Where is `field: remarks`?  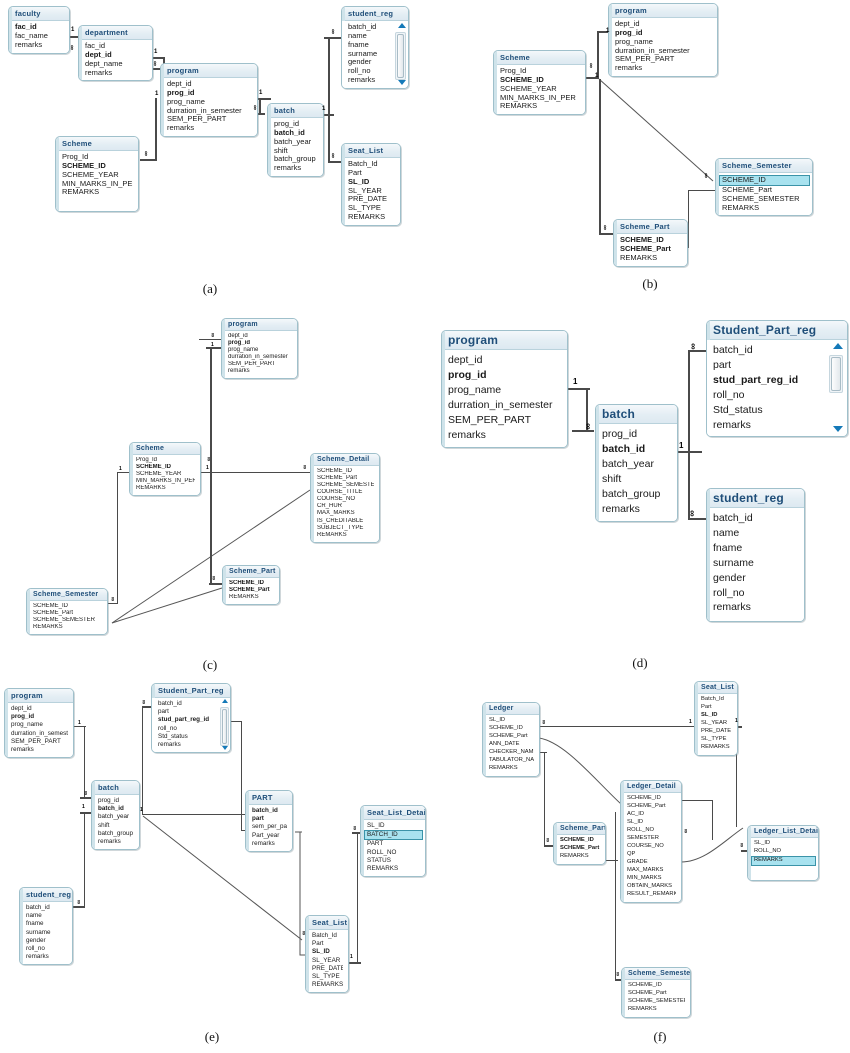
field: remarks is located at coordinates (263, 843).